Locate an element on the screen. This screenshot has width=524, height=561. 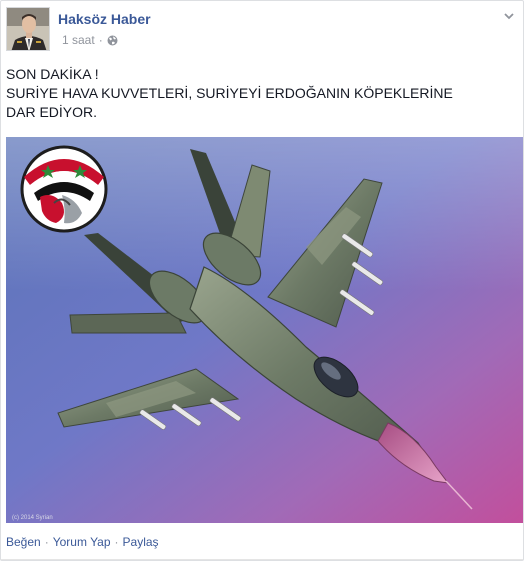
share-button: Paylaş is located at coordinates (141, 542).